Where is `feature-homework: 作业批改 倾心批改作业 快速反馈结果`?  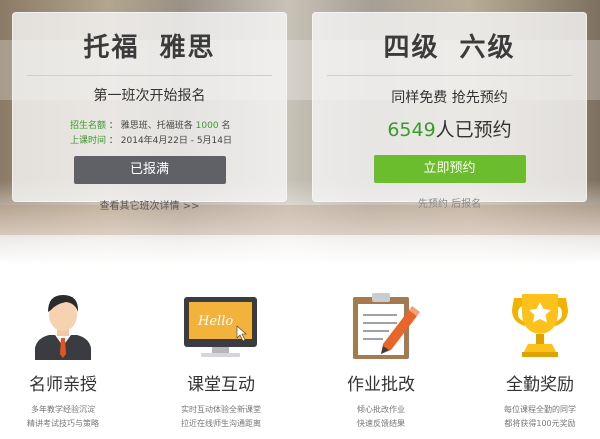
feature-homework: 作业批改 倾心批改作业 快速反馈结果 is located at coordinates (381, 359).